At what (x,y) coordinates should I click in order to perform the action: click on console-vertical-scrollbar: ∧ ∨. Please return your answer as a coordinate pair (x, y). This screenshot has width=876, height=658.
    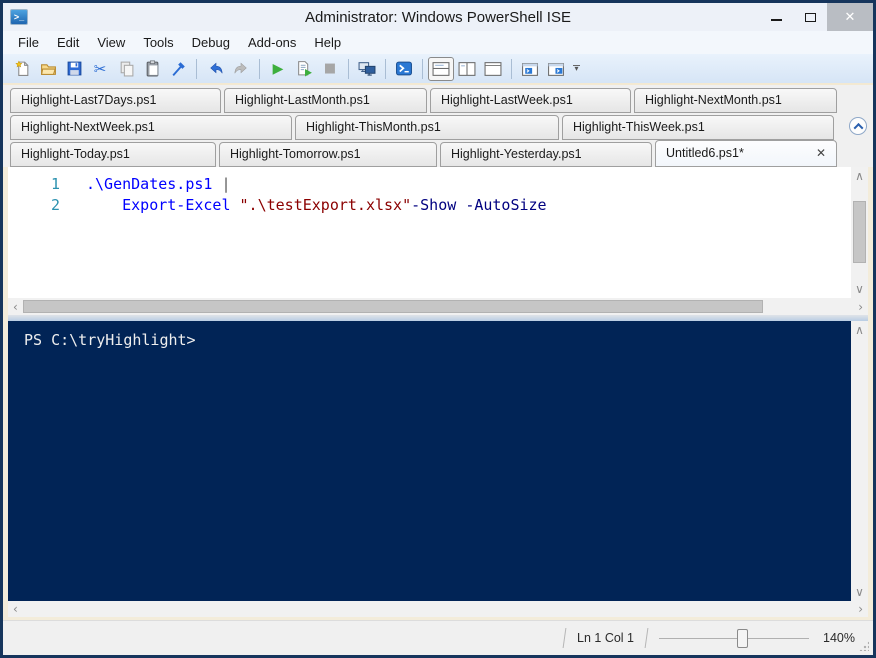
    Looking at the image, I should click on (859, 461).